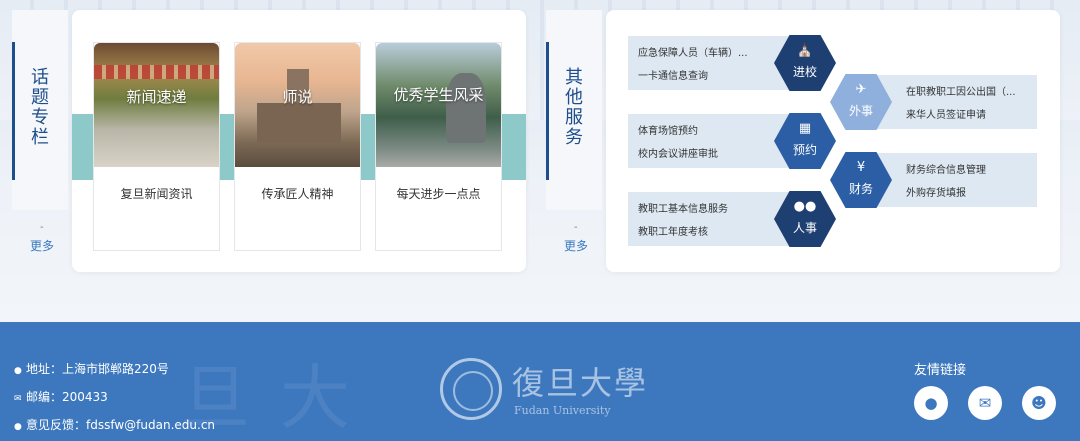  Describe the element at coordinates (438, 95) in the screenshot. I see `tile-caption: 优秀学生风采` at that location.